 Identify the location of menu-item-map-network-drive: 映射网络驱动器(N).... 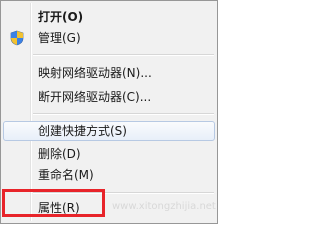
(109, 73).